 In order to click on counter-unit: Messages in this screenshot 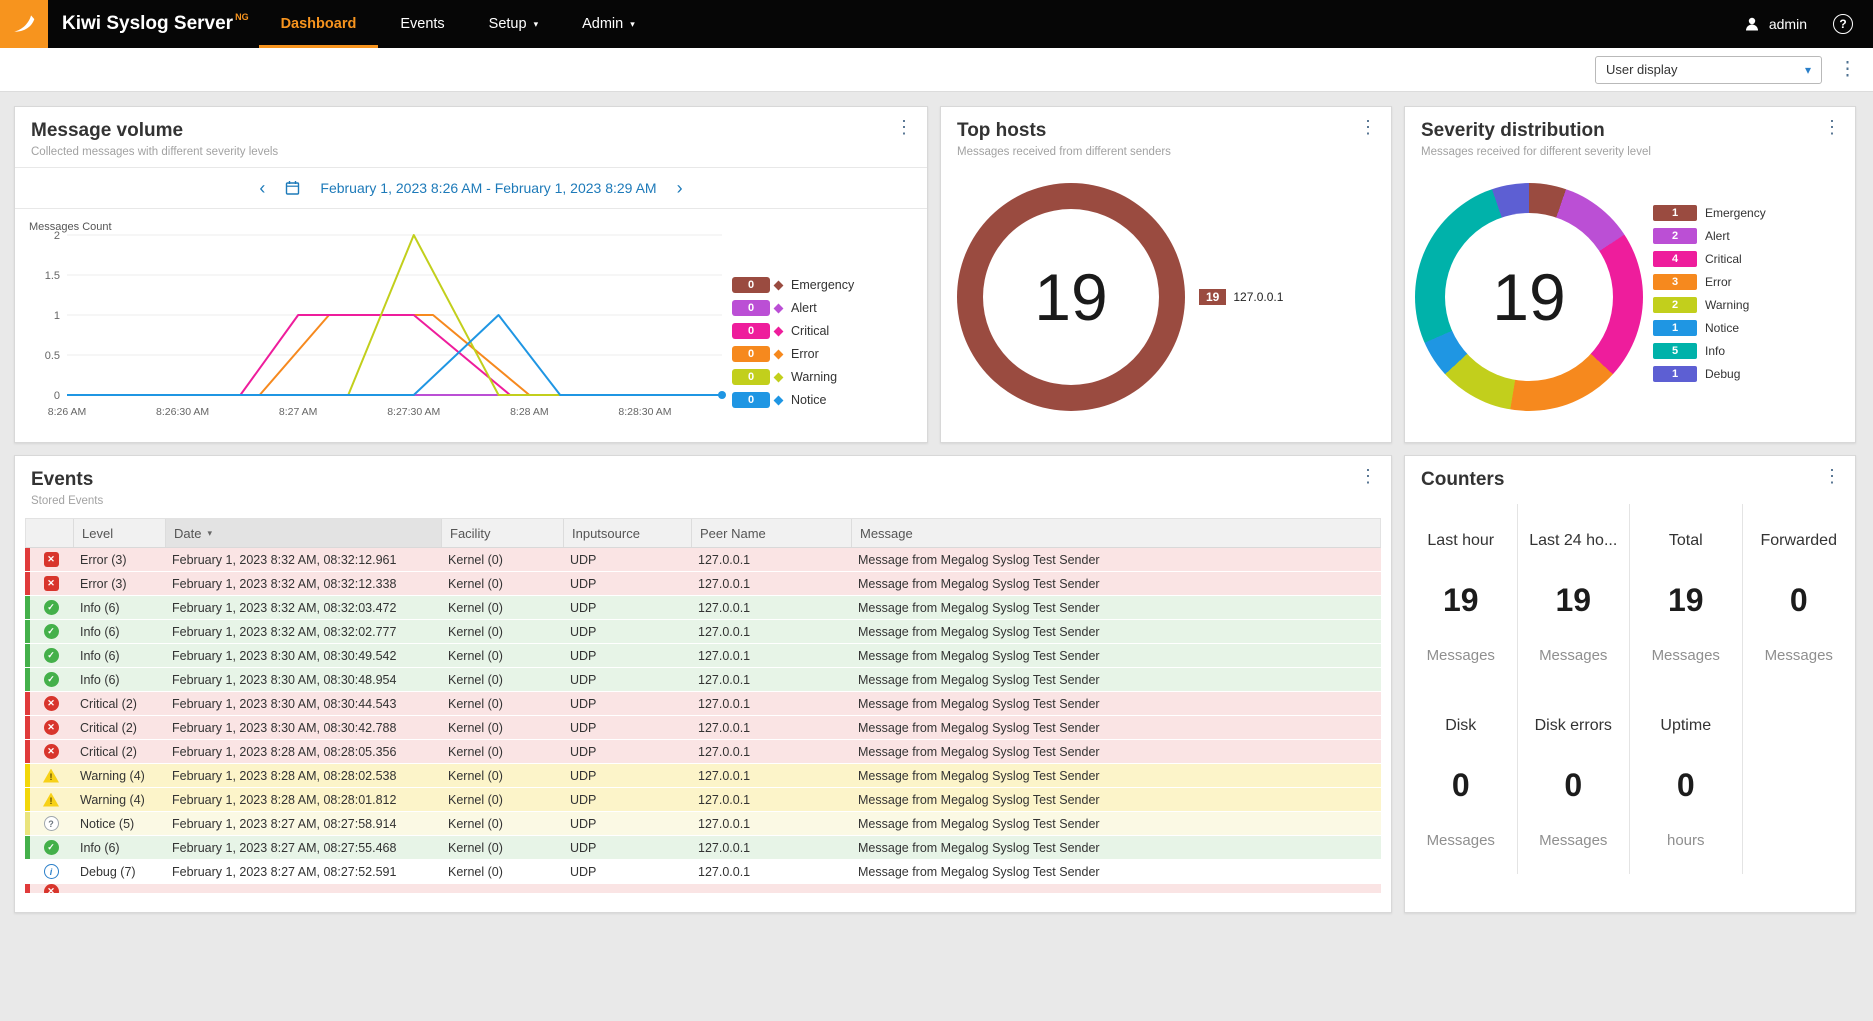, I will do `click(1573, 655)`.